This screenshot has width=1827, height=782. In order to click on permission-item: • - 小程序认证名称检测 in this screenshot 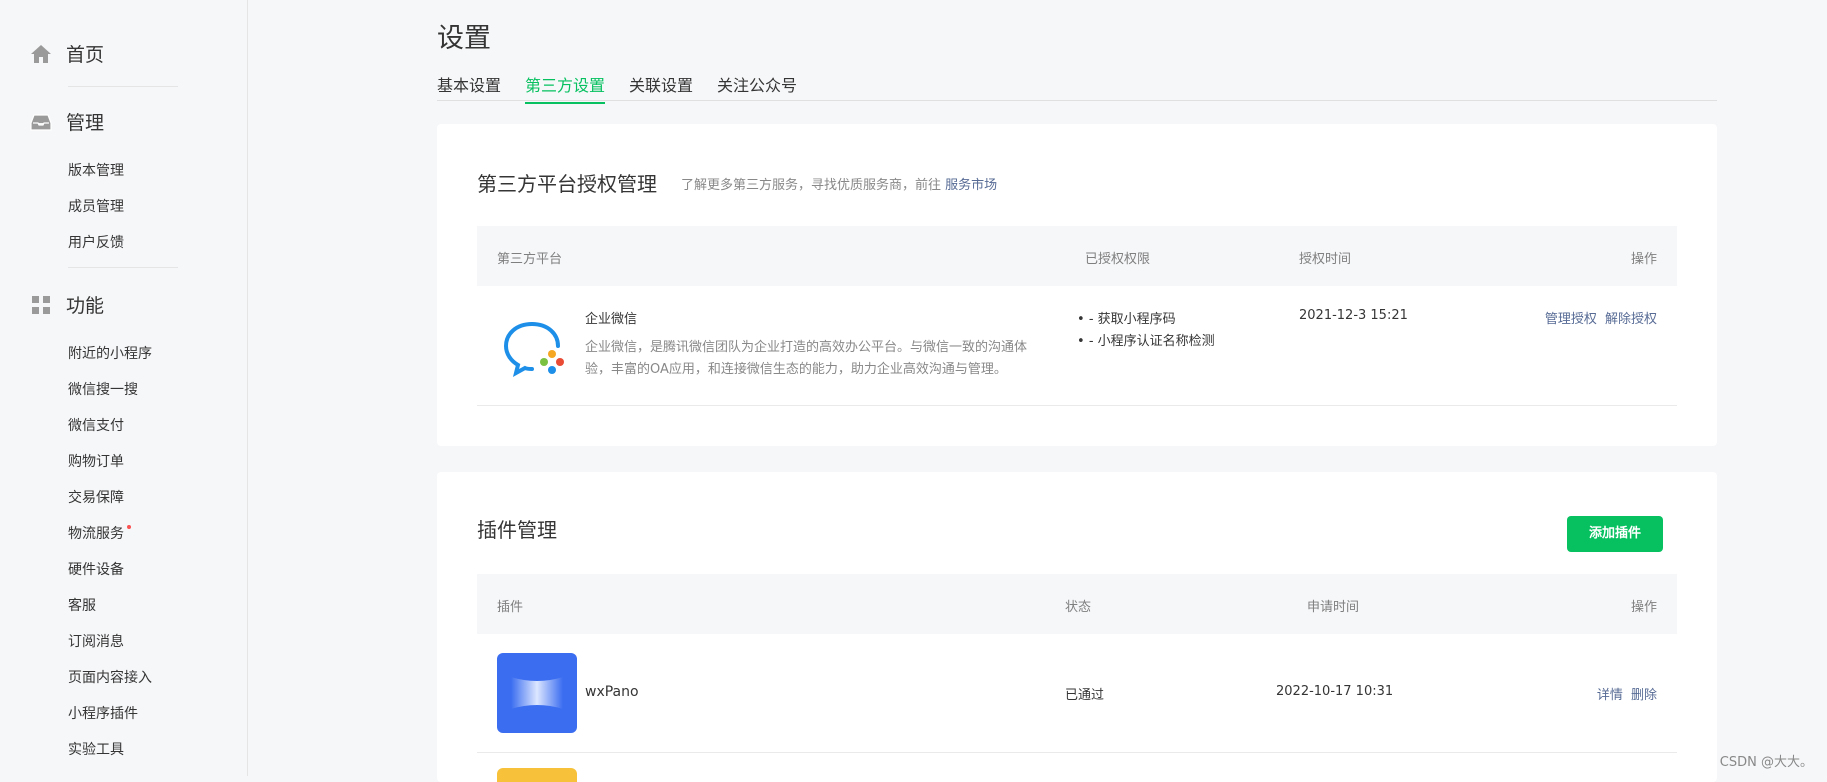, I will do `click(1146, 341)`.